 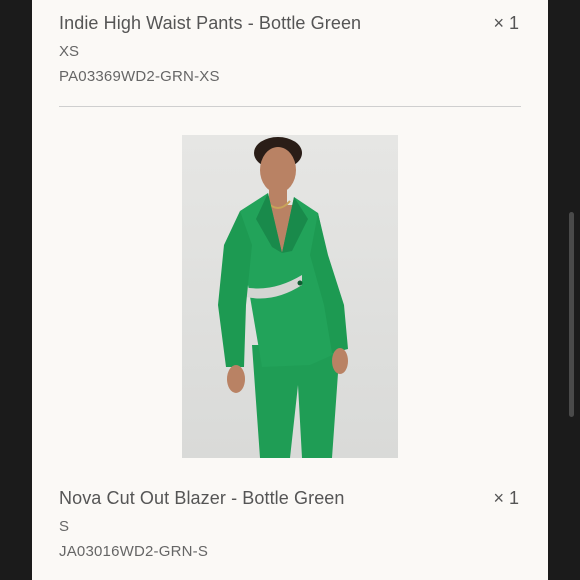 What do you see at coordinates (571, 314) in the screenshot?
I see `scrollbar` at bounding box center [571, 314].